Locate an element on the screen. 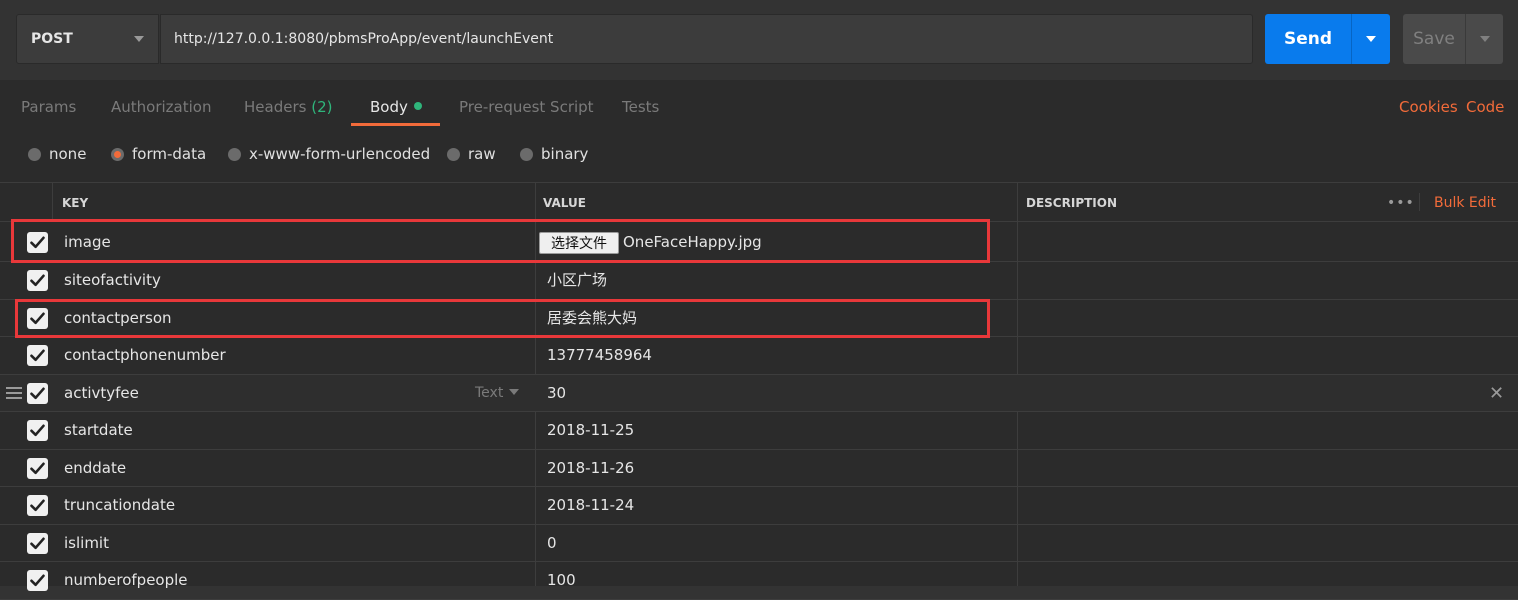  table-row: siteofactivity 小区广场 is located at coordinates (759, 281).